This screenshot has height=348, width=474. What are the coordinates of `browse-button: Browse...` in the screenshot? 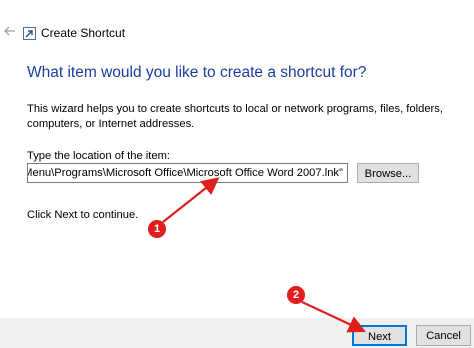 It's located at (388, 173).